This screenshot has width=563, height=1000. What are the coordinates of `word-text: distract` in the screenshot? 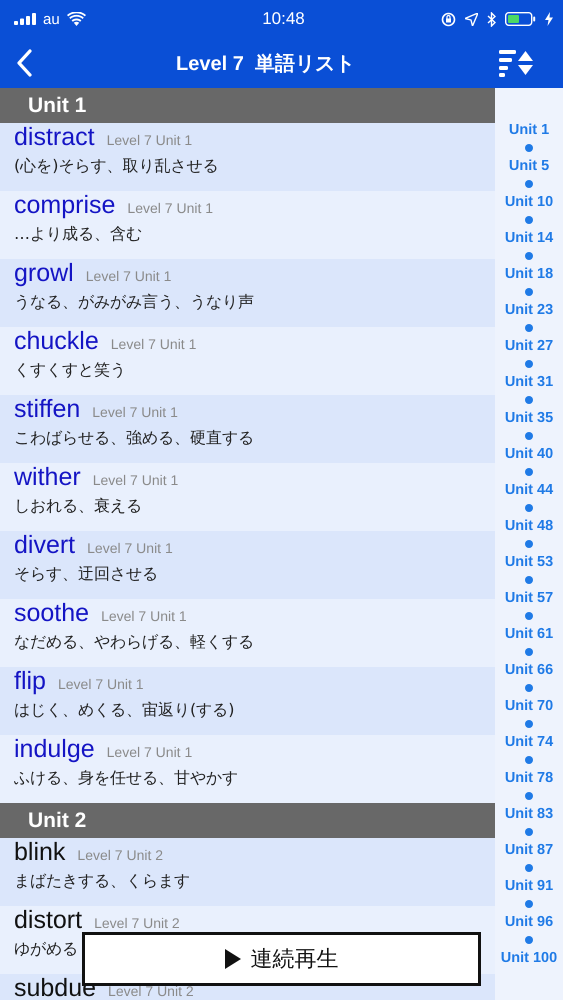 It's located at (54, 137).